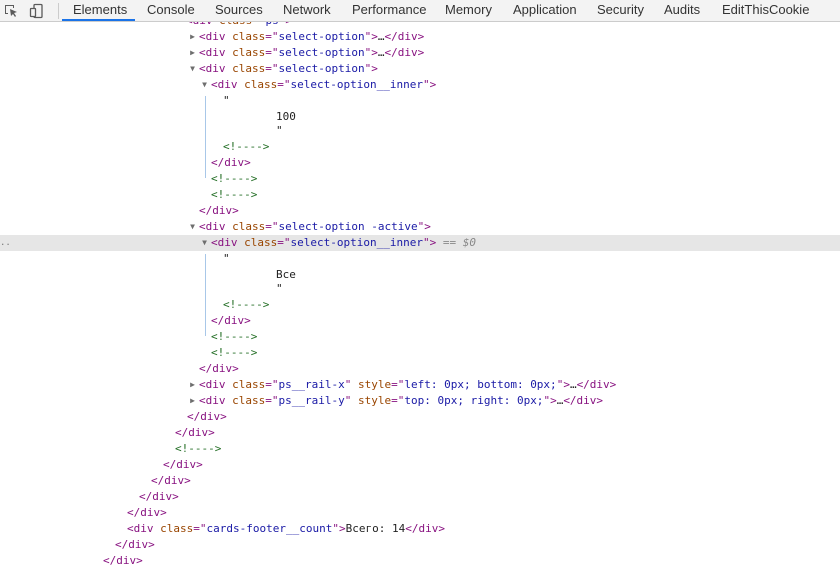  I want to click on tab-console: Console, so click(171, 10).